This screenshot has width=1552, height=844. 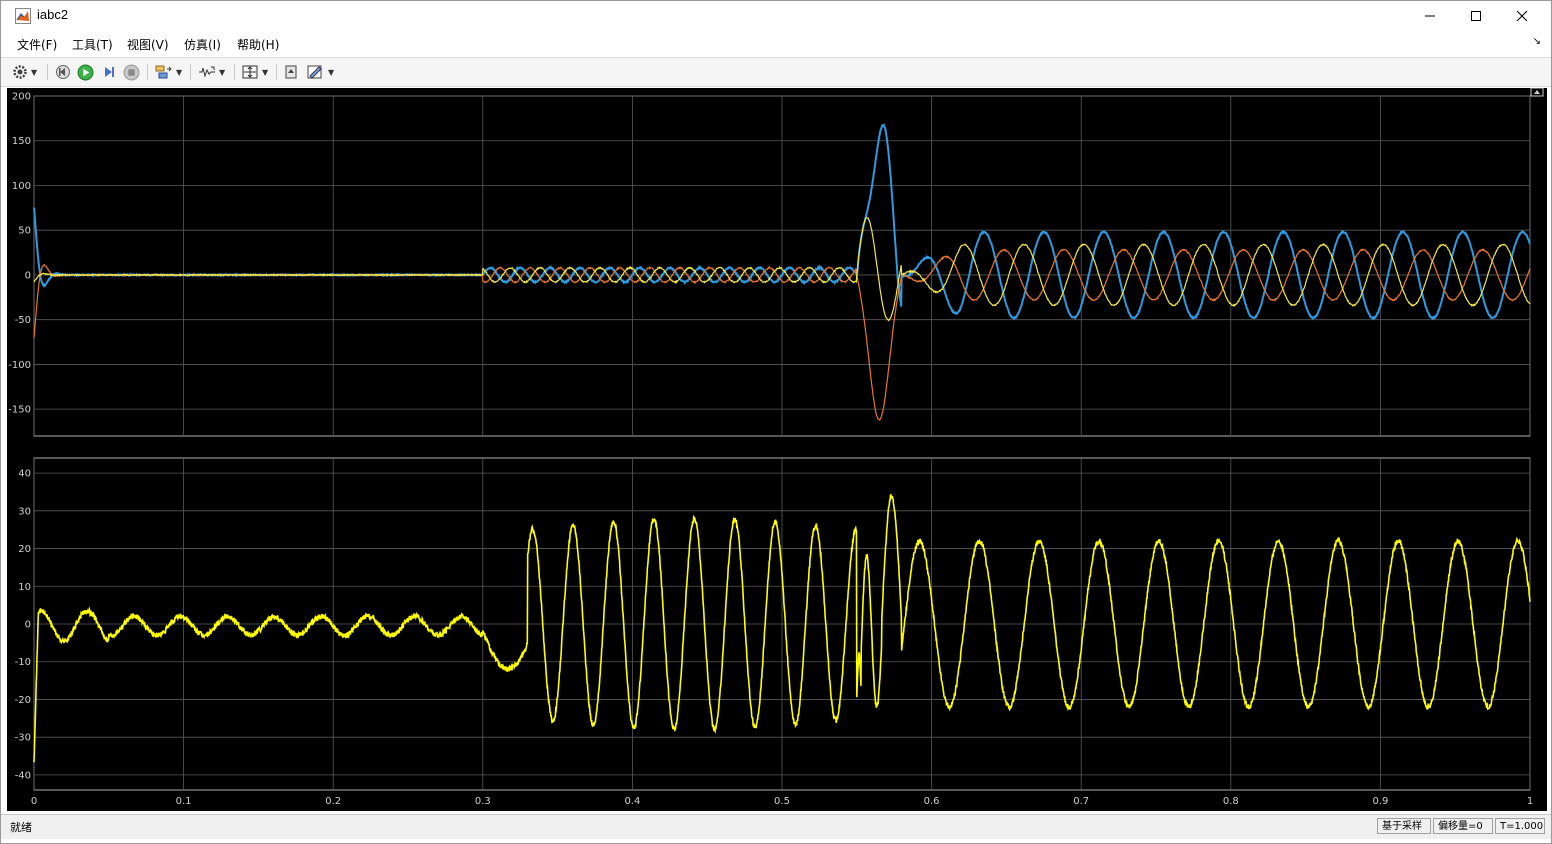 I want to click on x-tick-label: 0, so click(x=34, y=801).